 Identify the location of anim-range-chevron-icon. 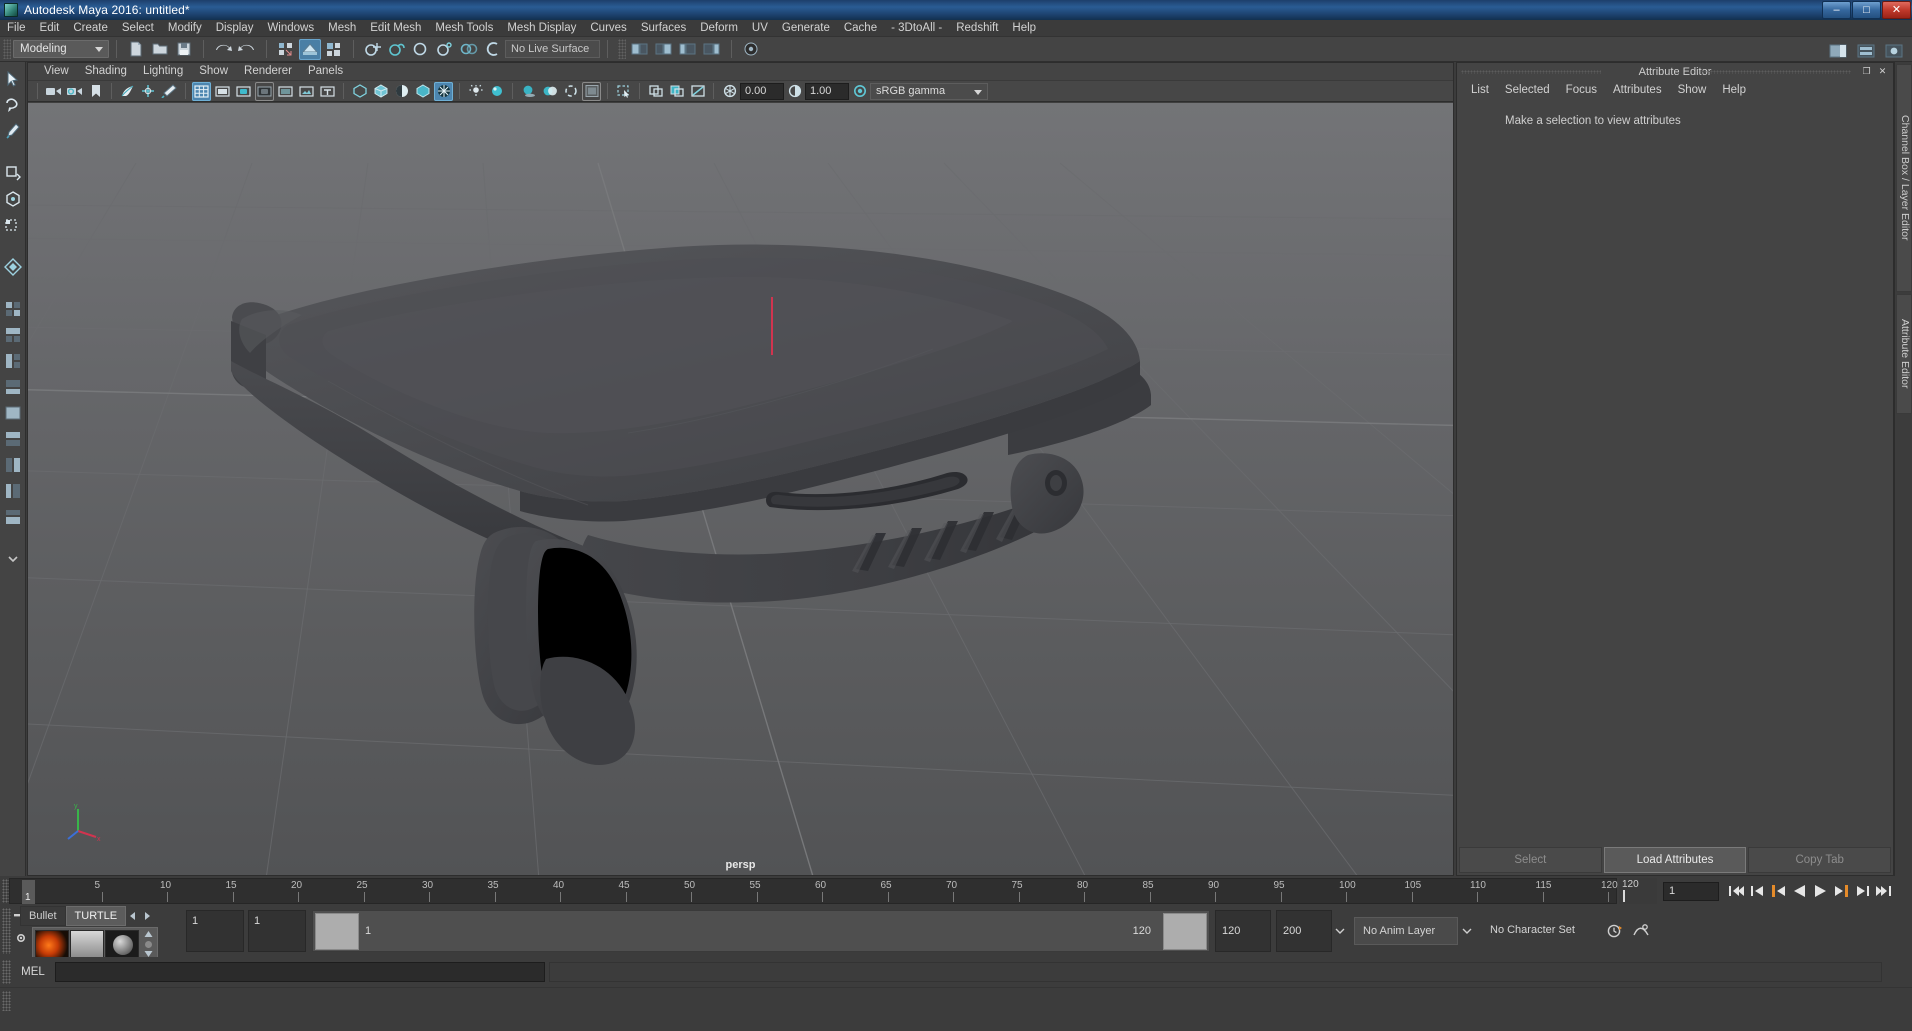
(1340, 931).